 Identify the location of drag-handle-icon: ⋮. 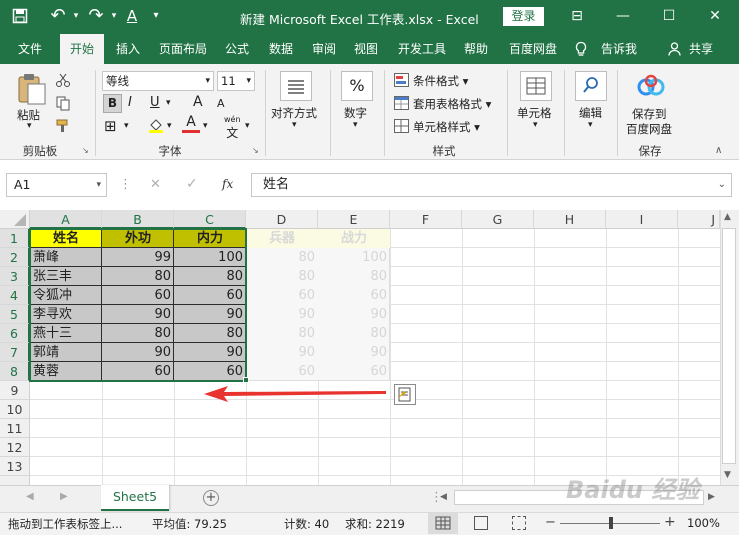
(125, 184).